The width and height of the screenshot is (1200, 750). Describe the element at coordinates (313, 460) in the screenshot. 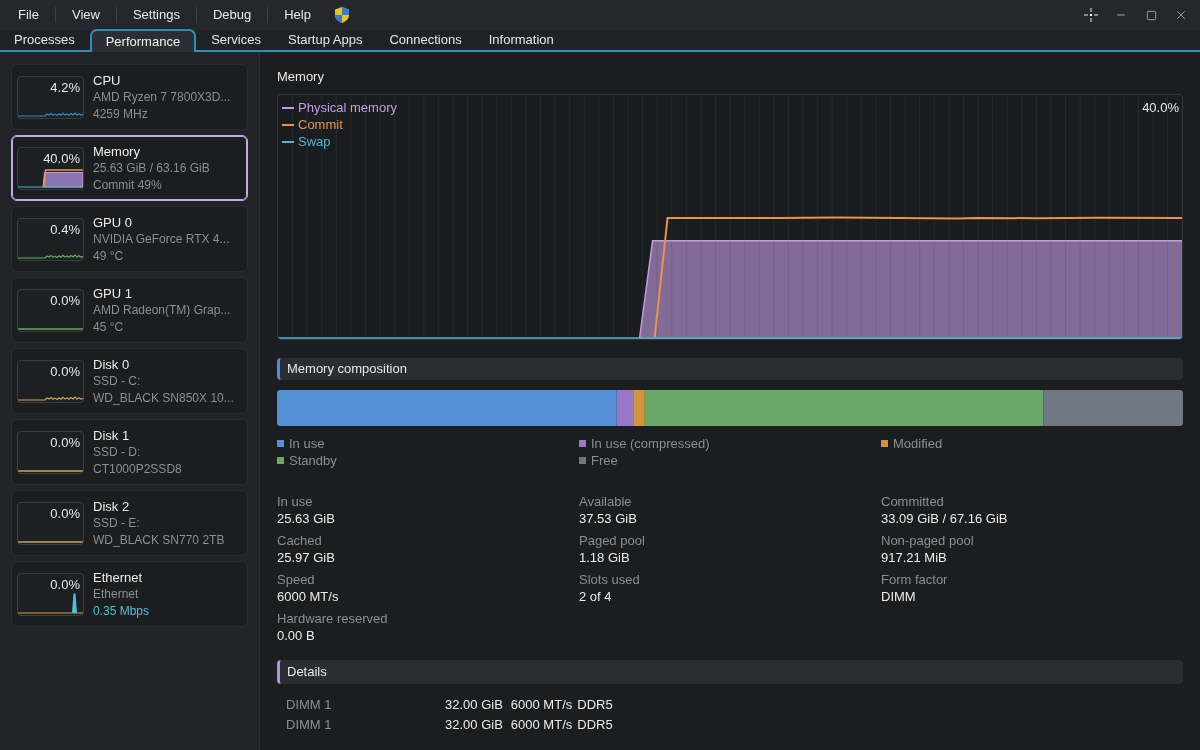

I see `legend-label: Standby` at that location.